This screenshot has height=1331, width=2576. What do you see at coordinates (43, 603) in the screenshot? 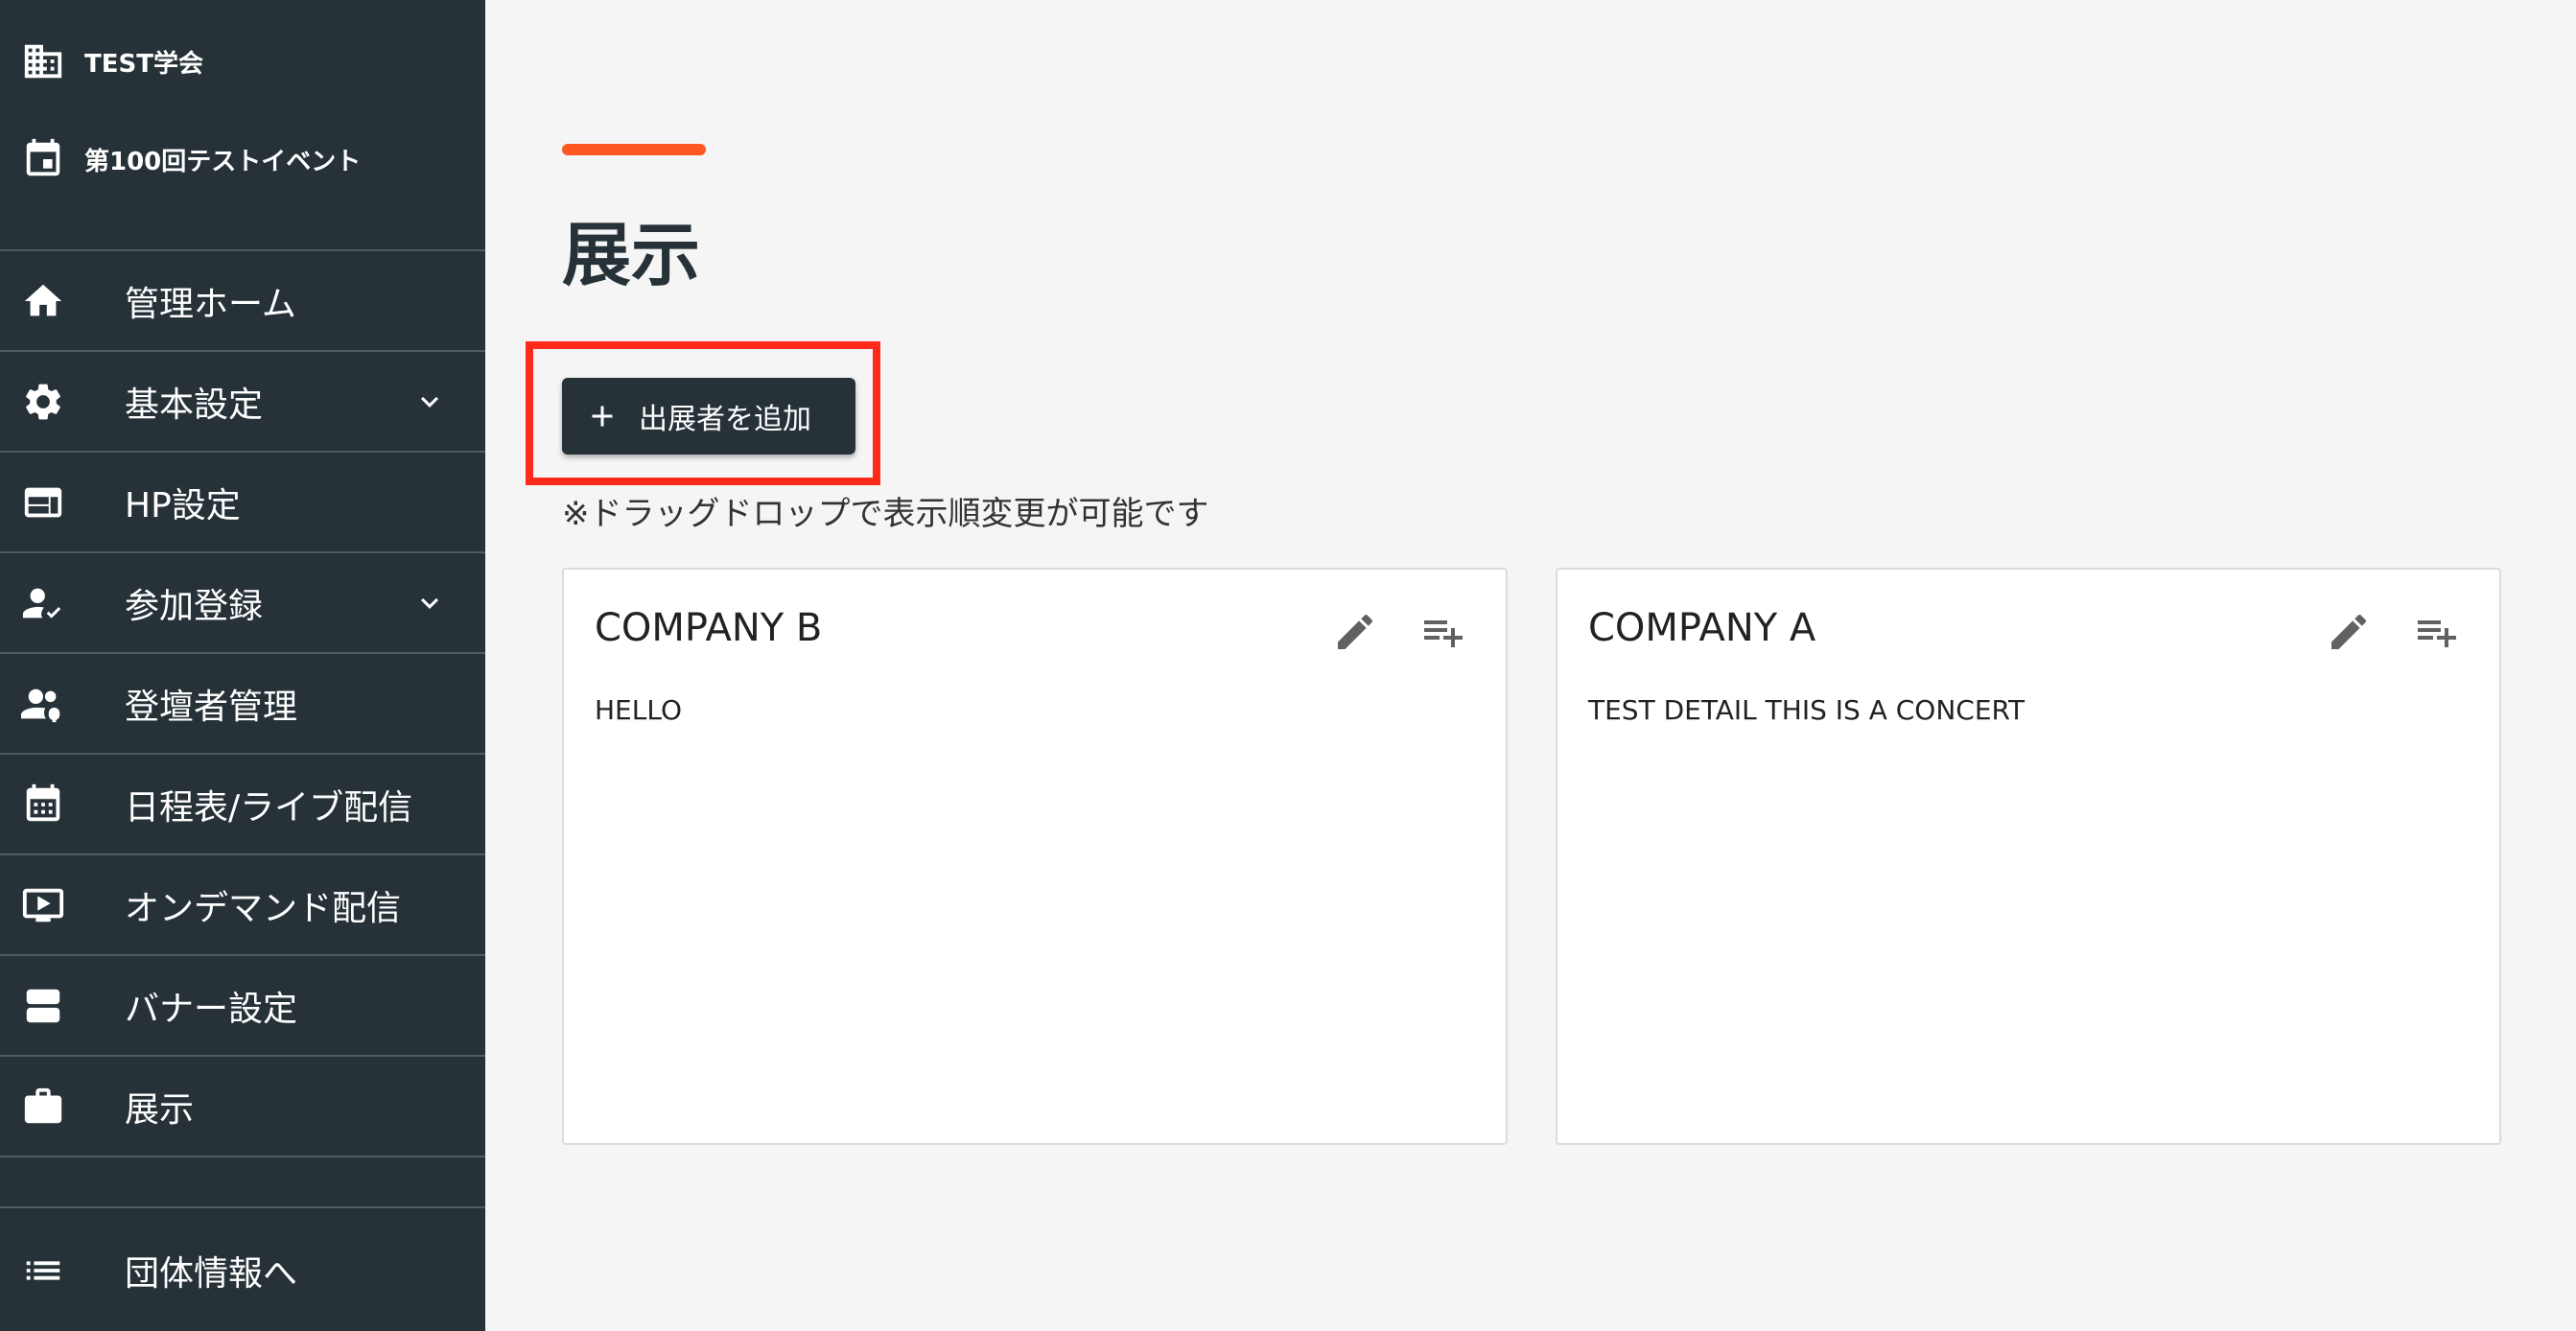
I see `person-check-icon` at bounding box center [43, 603].